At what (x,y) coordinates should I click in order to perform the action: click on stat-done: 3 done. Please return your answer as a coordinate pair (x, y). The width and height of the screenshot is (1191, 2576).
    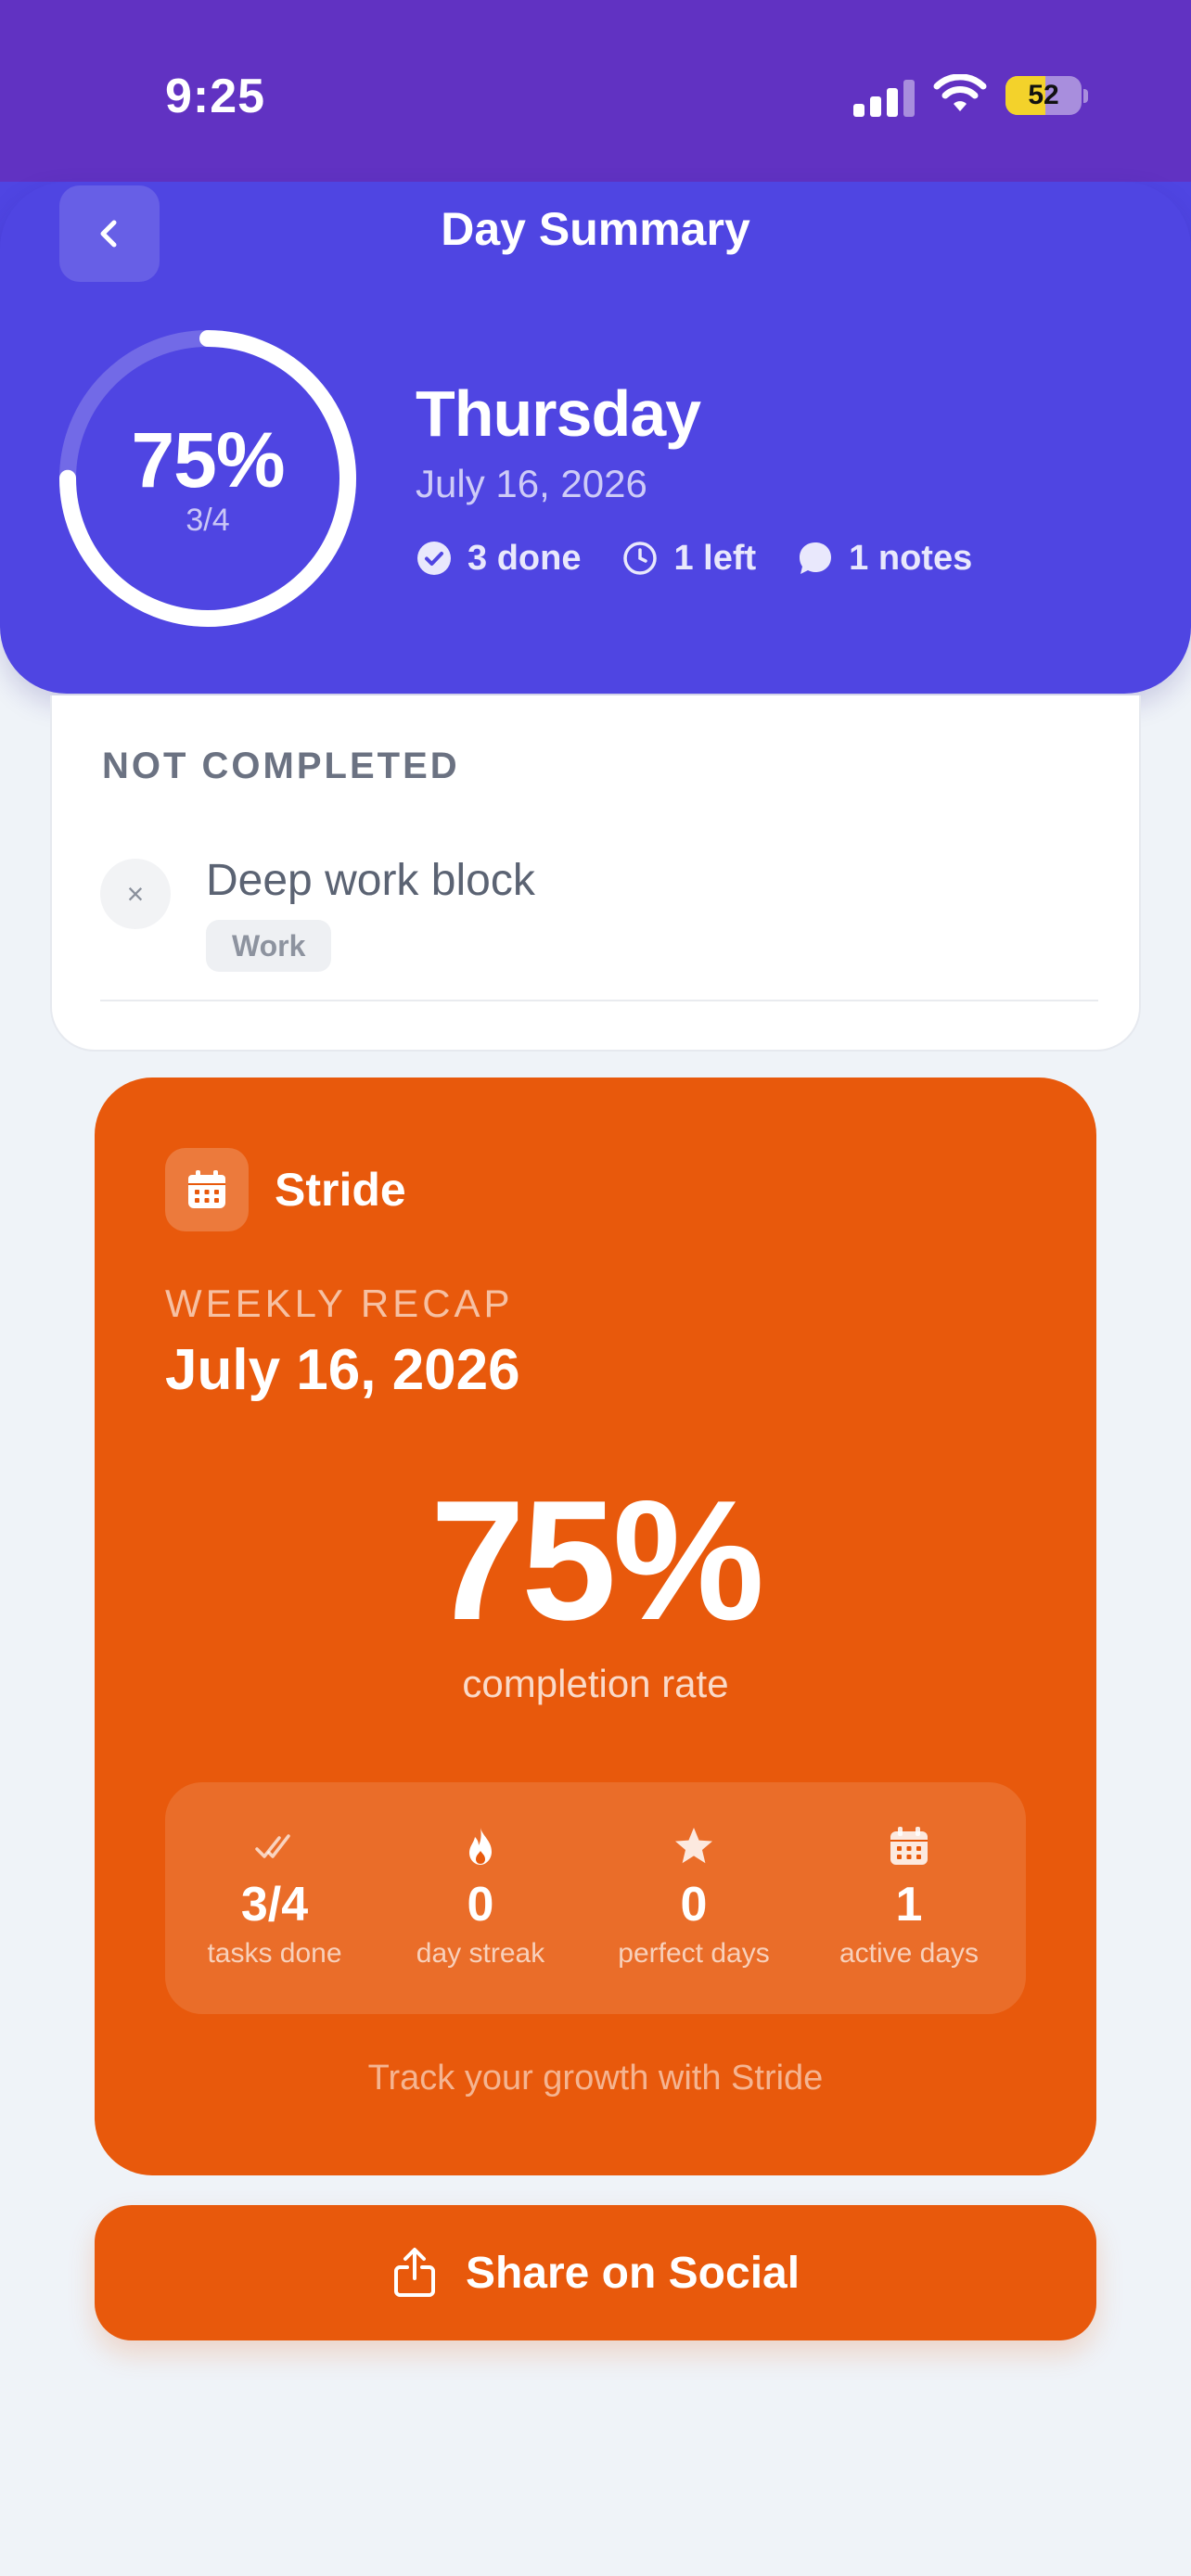
    Looking at the image, I should click on (499, 559).